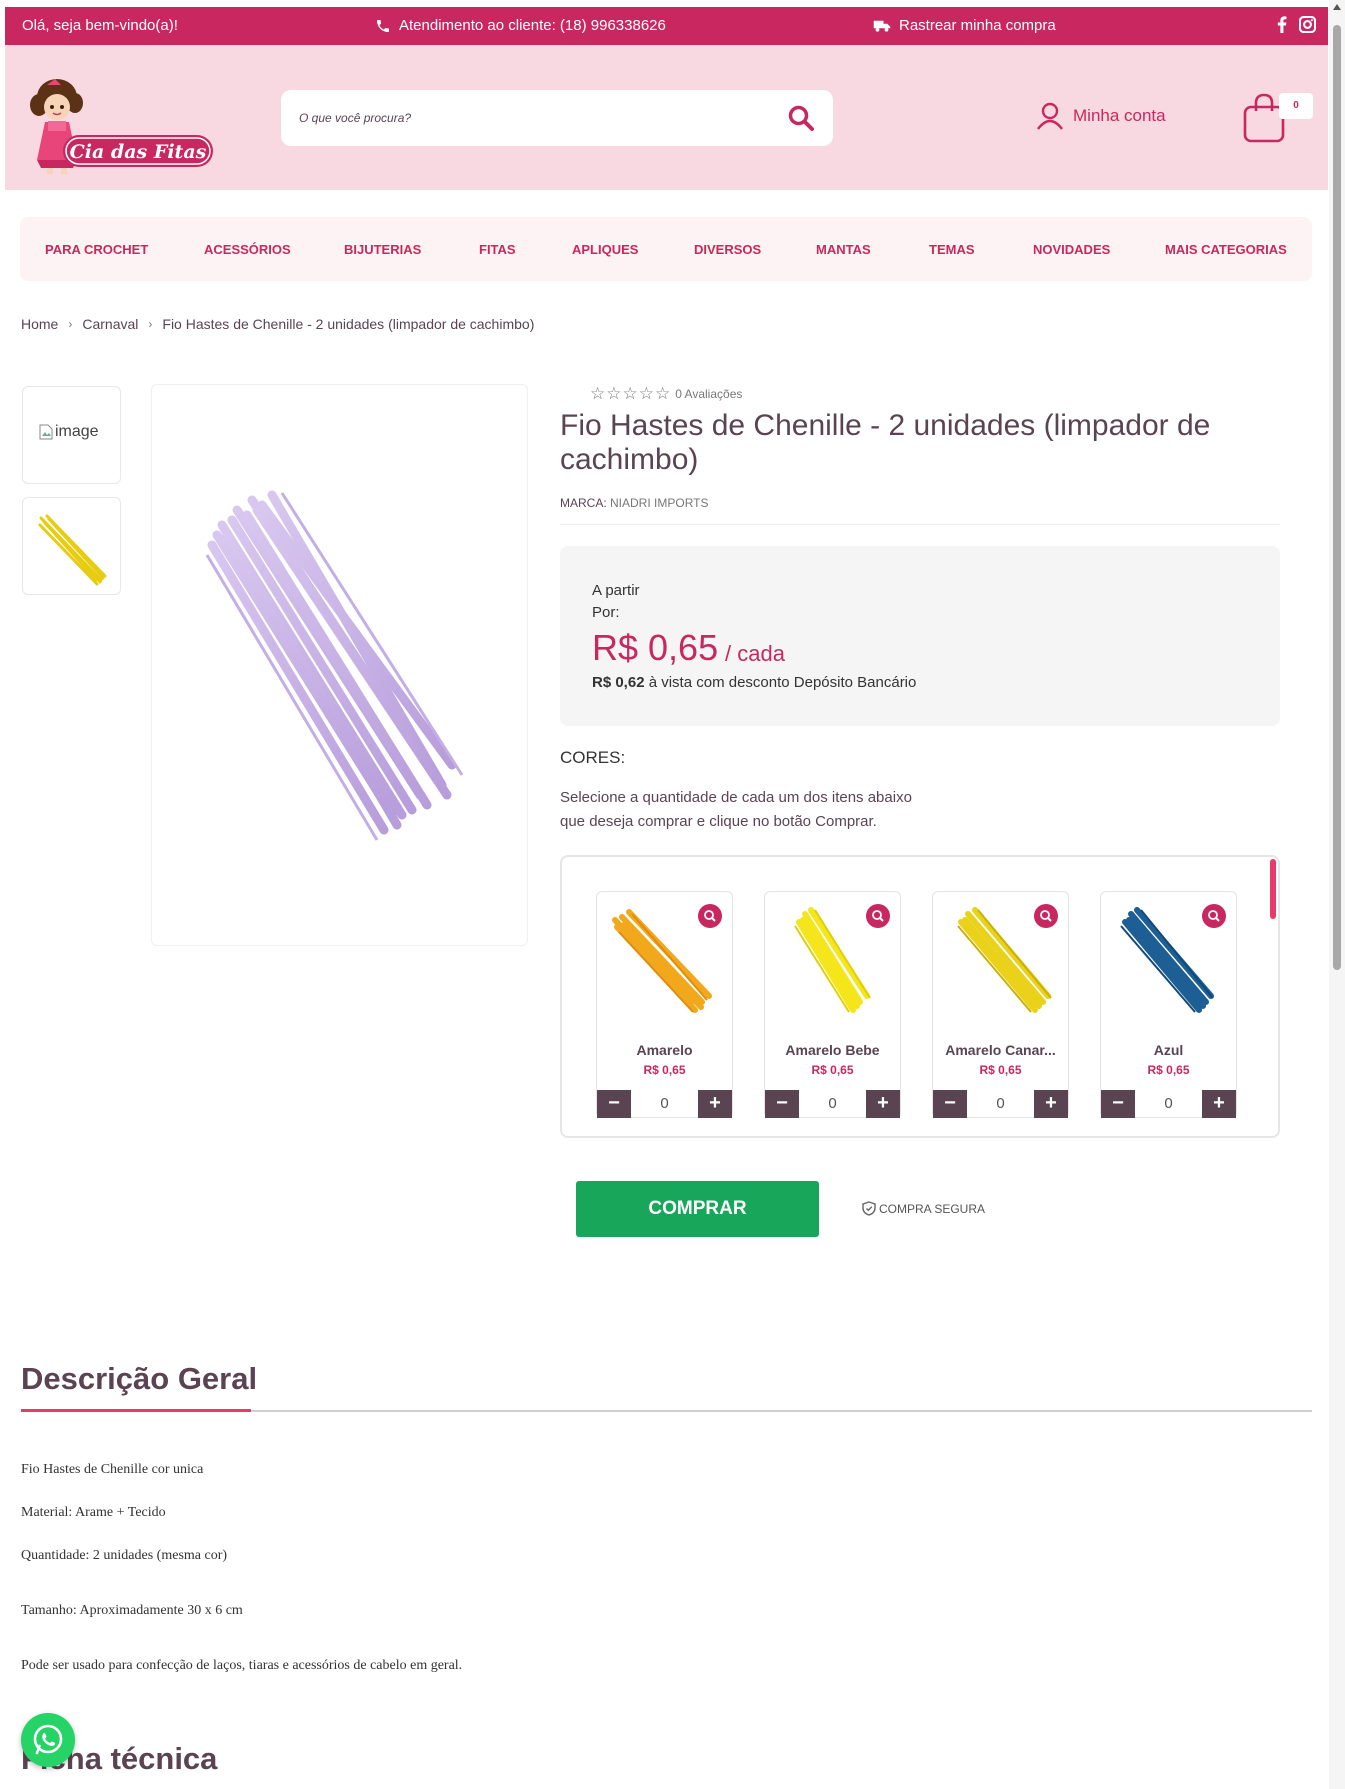 The width and height of the screenshot is (1345, 1789). I want to click on variant-card: Azul R$ 0,65 − 0 +, so click(1168, 1004).